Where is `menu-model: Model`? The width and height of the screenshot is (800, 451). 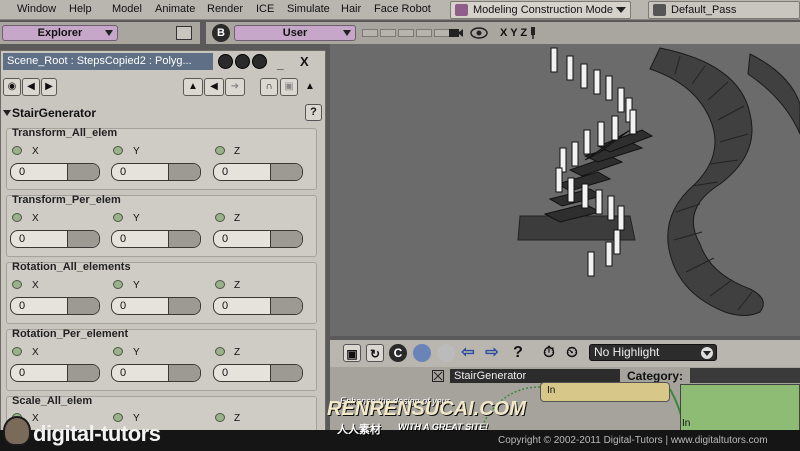 menu-model: Model is located at coordinates (127, 9).